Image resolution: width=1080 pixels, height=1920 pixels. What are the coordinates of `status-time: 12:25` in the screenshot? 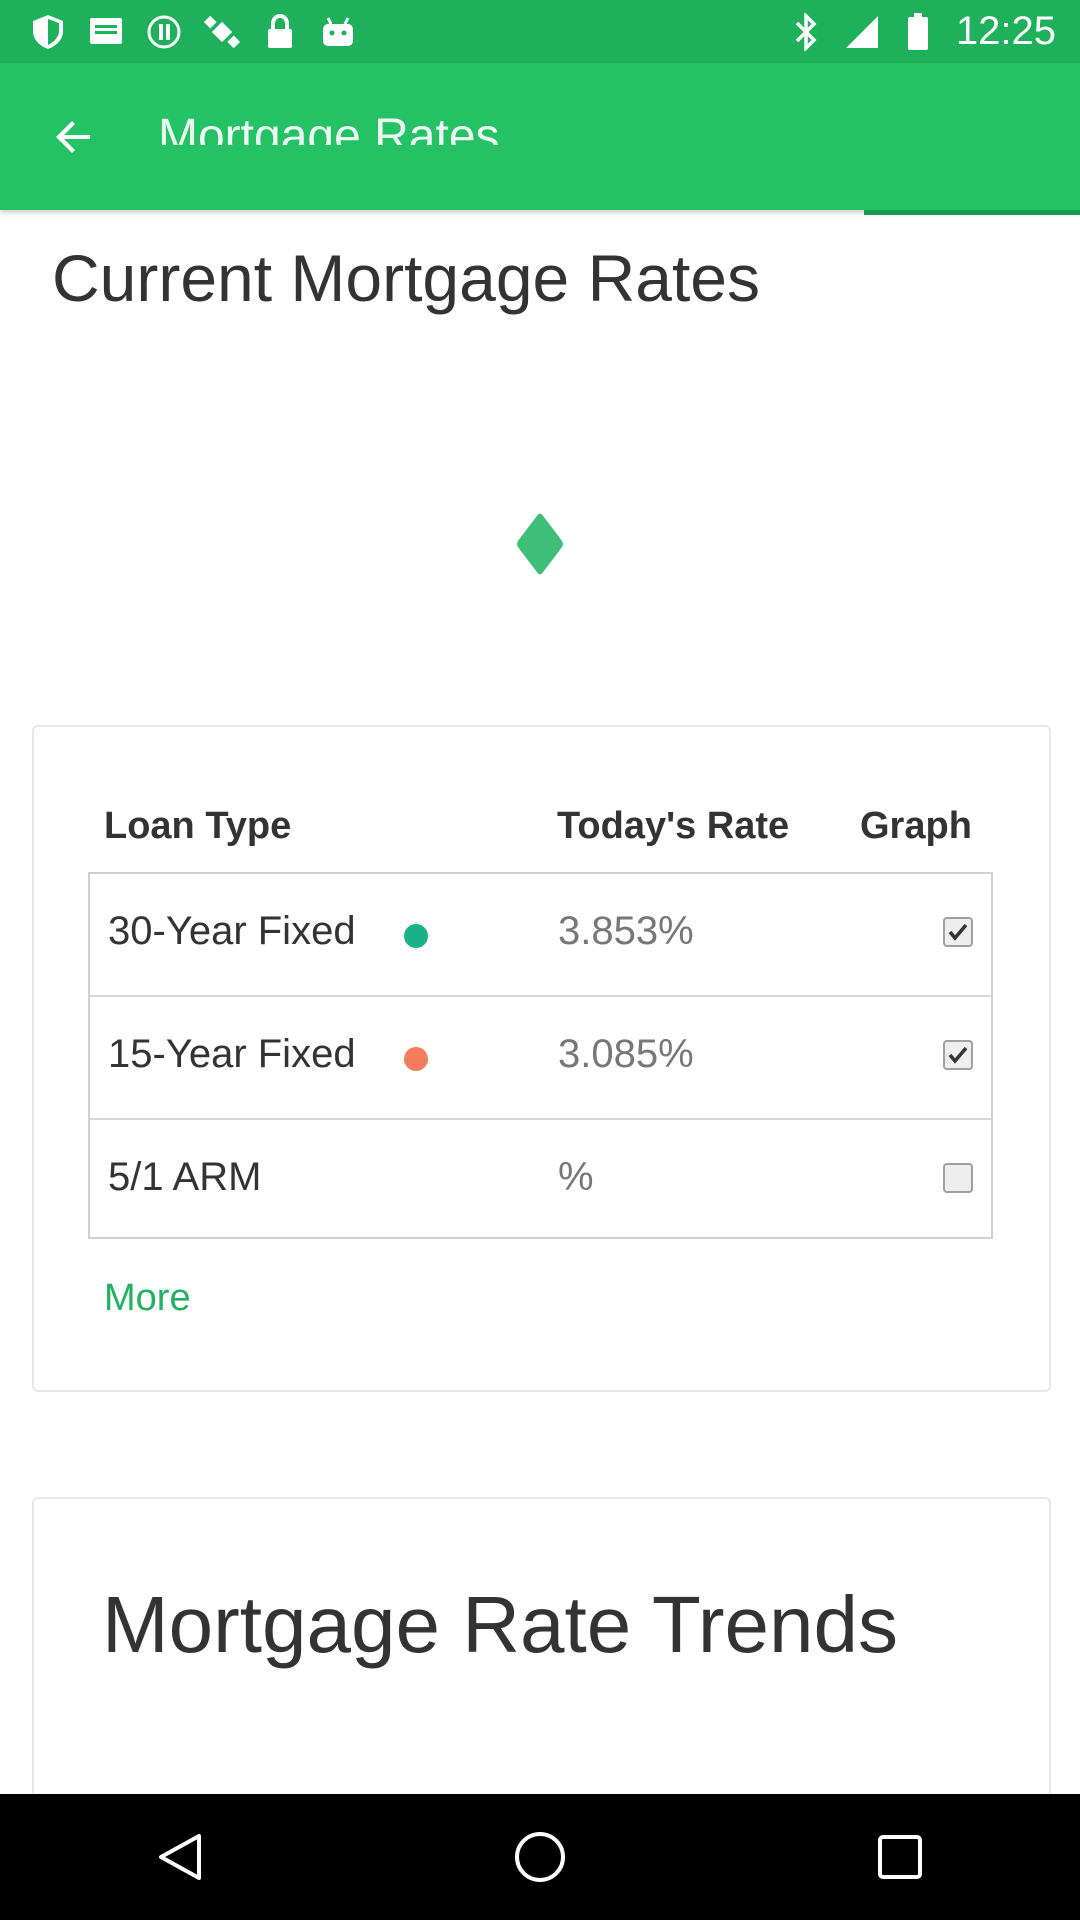 It's located at (1005, 31).